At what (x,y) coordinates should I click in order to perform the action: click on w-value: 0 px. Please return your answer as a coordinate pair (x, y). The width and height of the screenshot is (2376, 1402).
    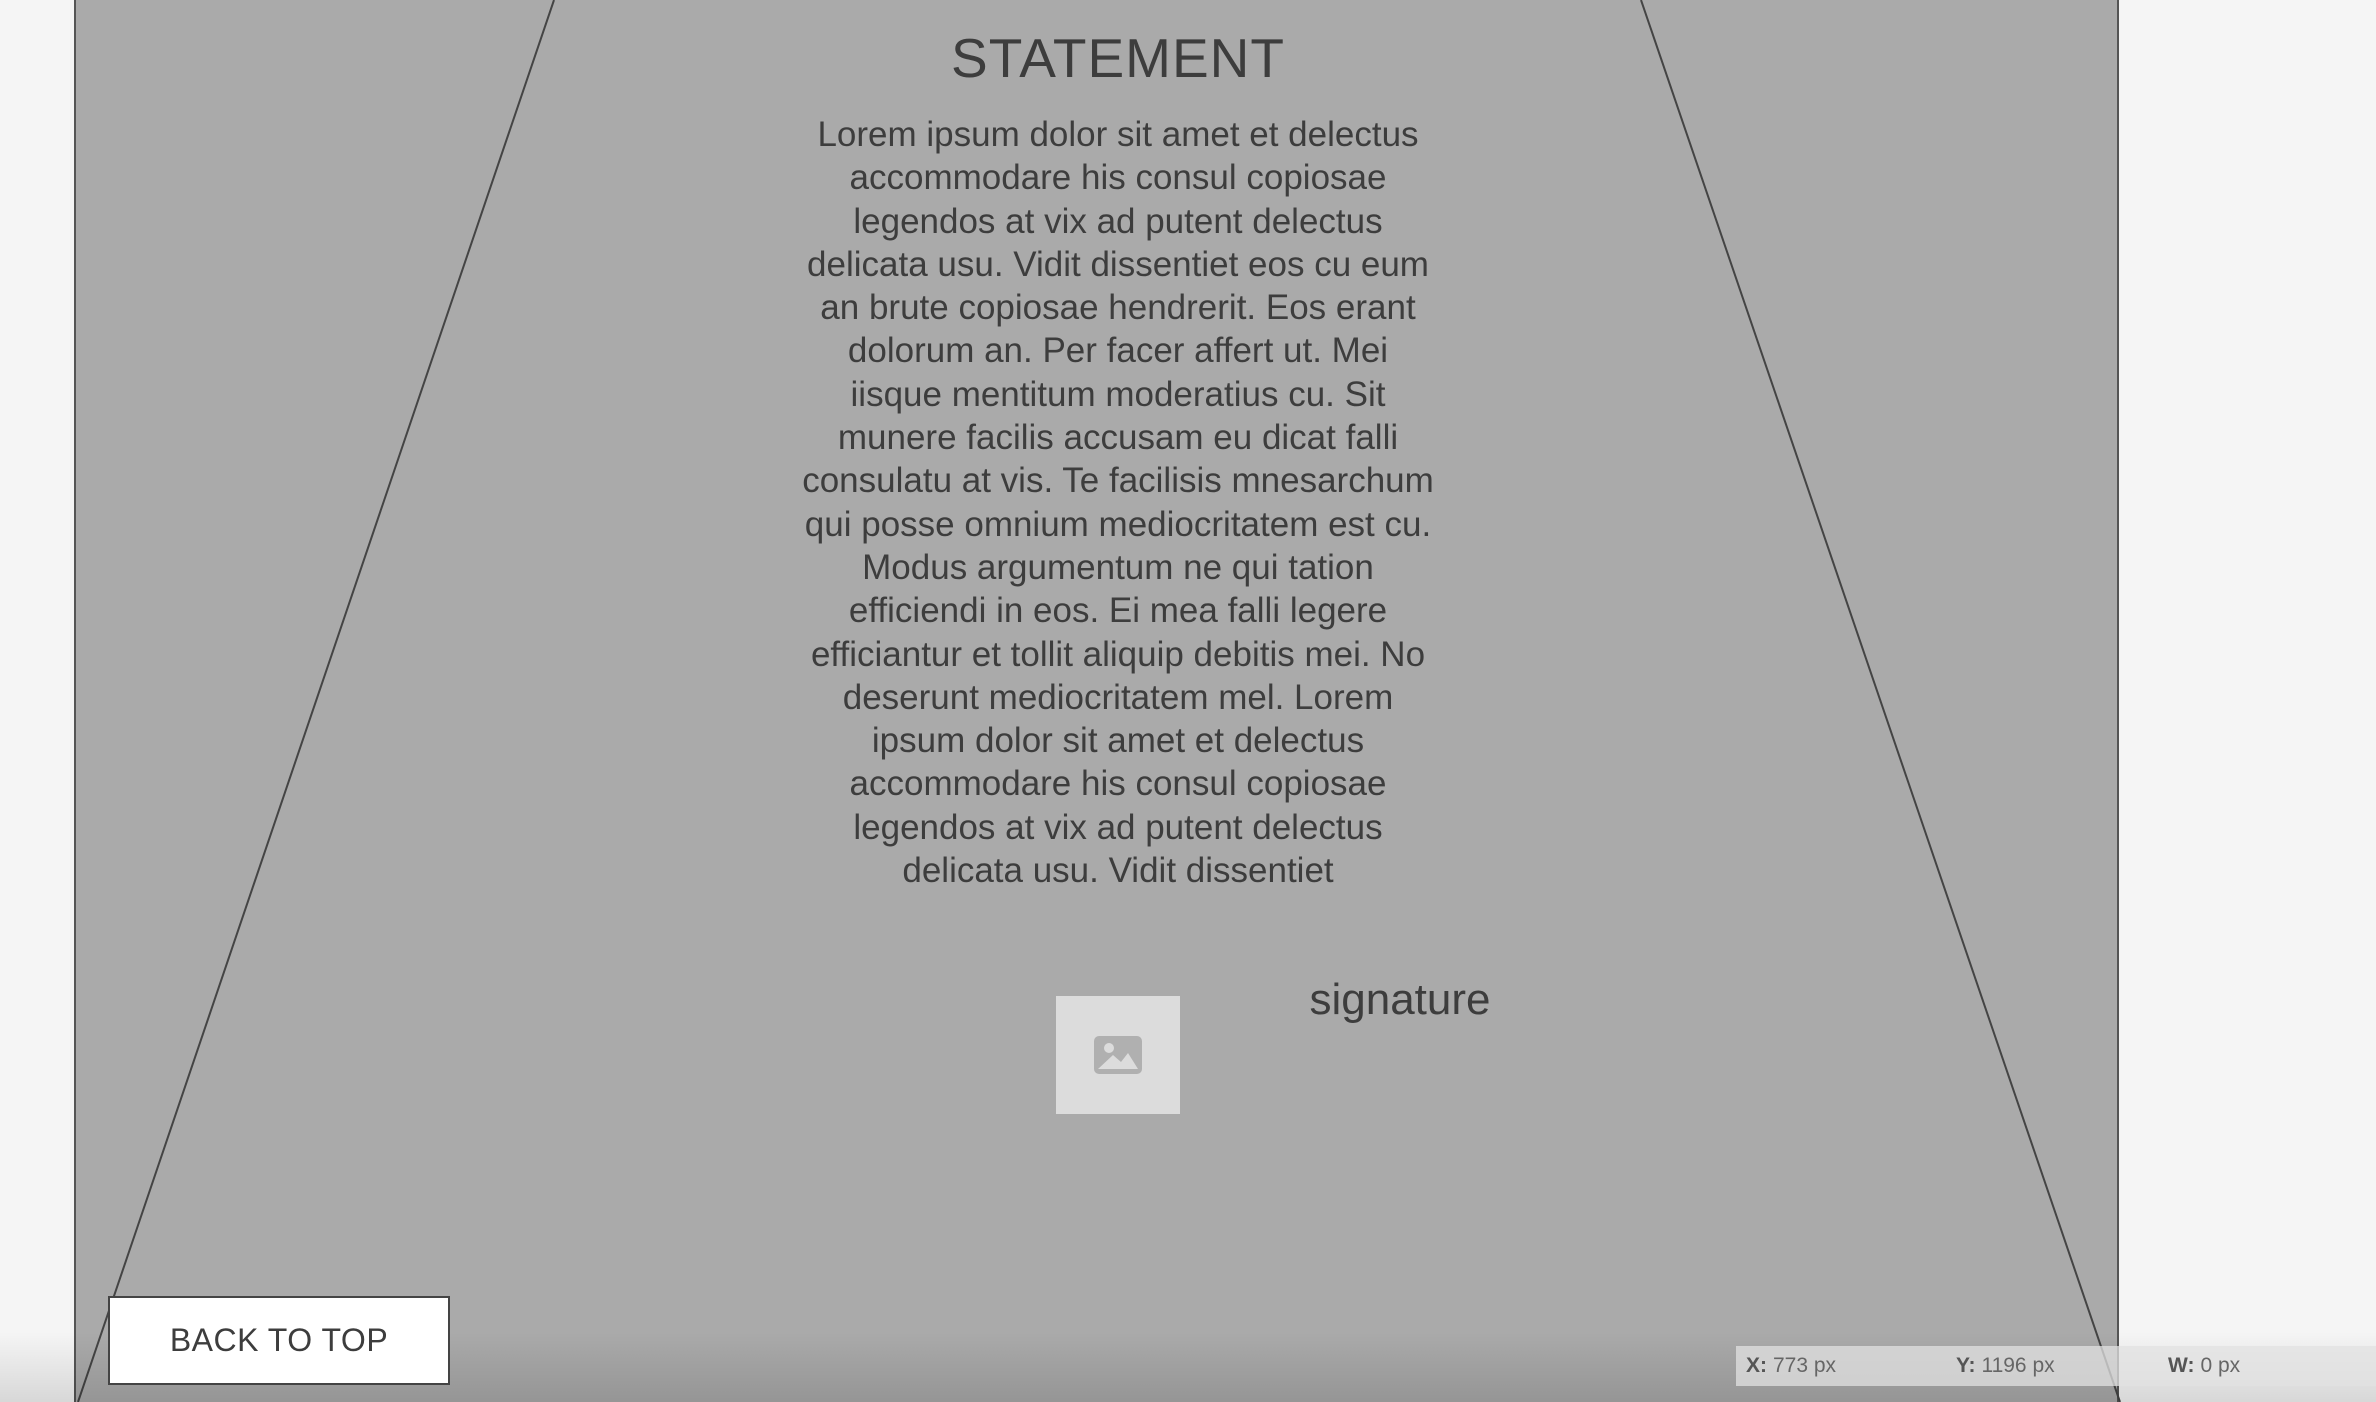
    Looking at the image, I should click on (2220, 1365).